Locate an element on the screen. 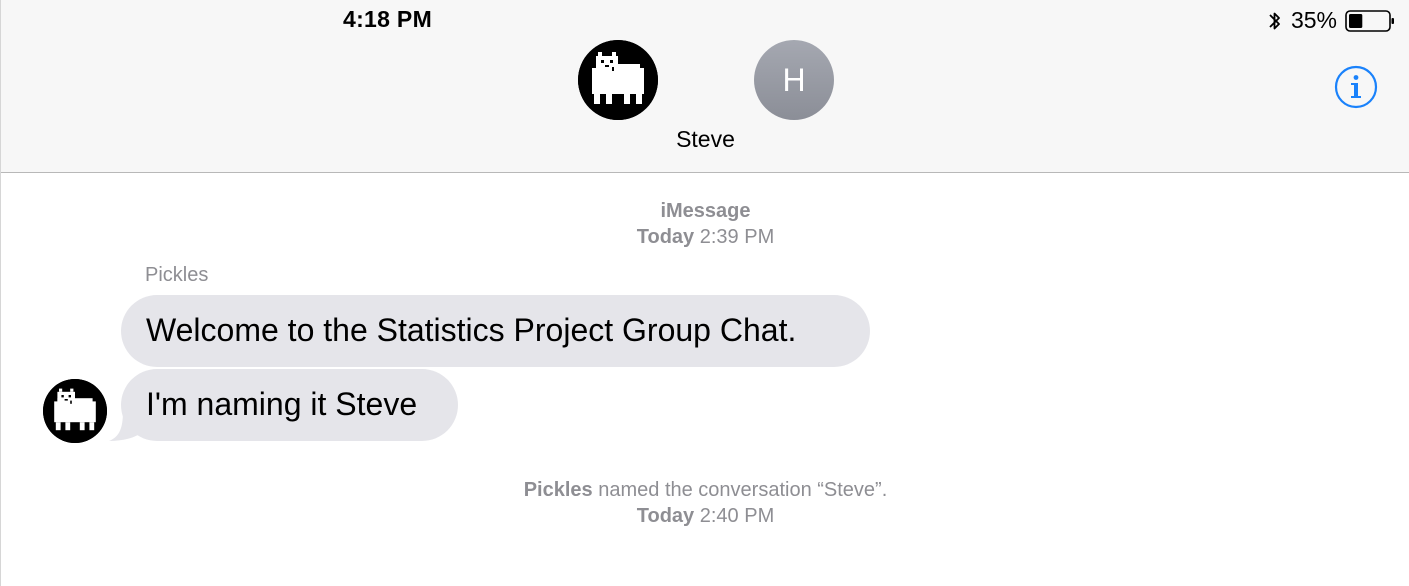 The height and width of the screenshot is (586, 1409). info-button is located at coordinates (1356, 87).